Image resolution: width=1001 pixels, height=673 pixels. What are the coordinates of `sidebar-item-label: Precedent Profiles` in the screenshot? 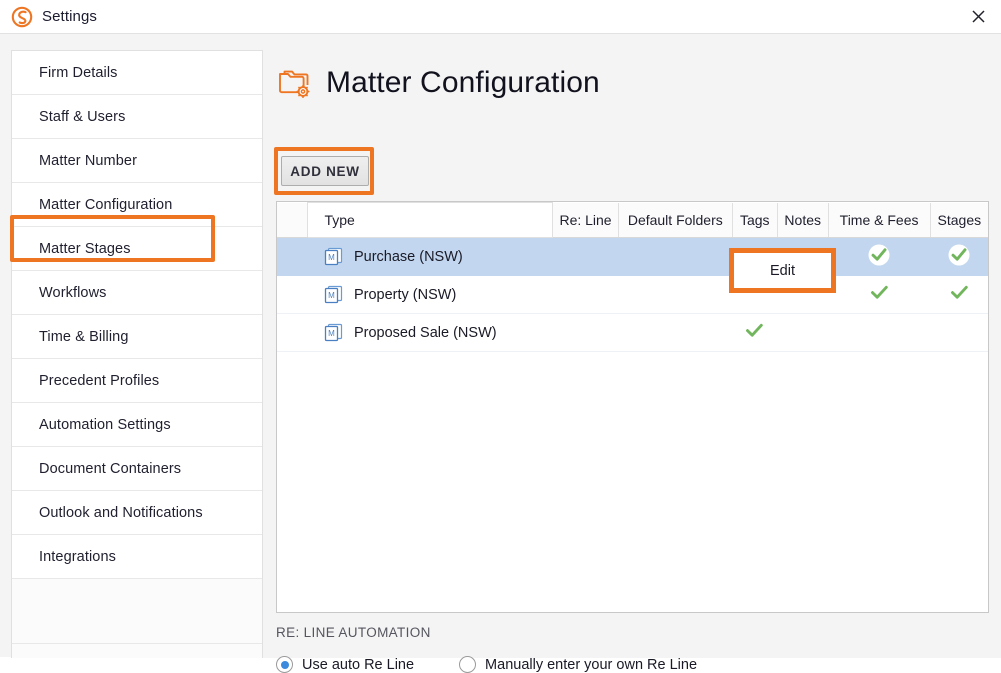 It's located at (99, 380).